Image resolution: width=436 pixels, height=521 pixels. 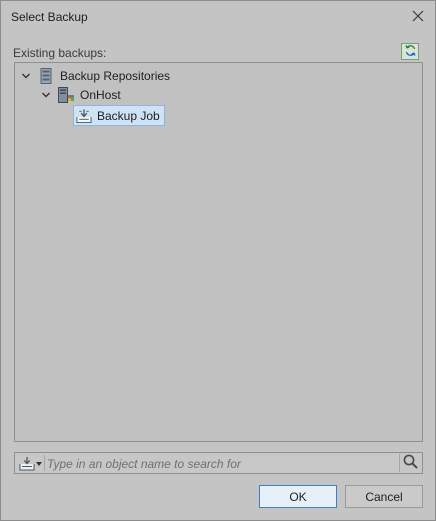 What do you see at coordinates (66, 95) in the screenshot?
I see `host-icon` at bounding box center [66, 95].